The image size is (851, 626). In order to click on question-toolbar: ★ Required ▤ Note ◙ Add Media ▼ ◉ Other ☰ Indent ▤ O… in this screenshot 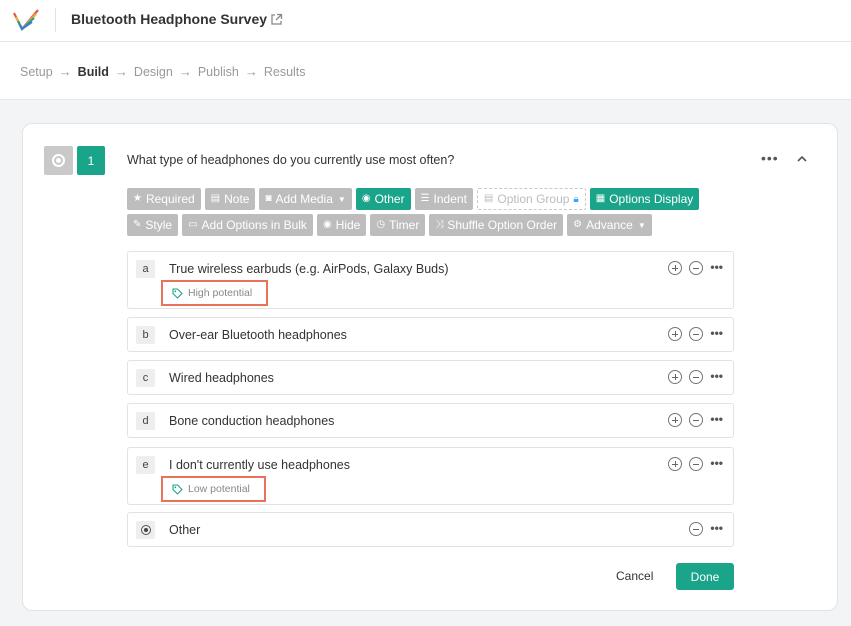, I will do `click(437, 212)`.